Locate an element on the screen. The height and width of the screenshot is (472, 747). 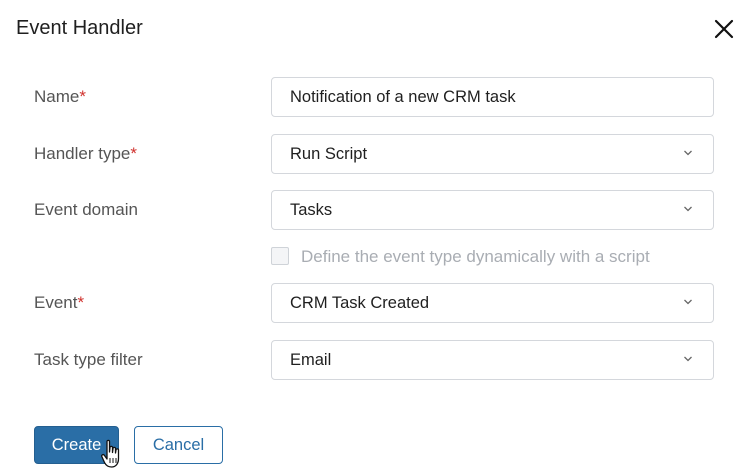
event-row: Event* CRM Task Created is located at coordinates (373, 303).